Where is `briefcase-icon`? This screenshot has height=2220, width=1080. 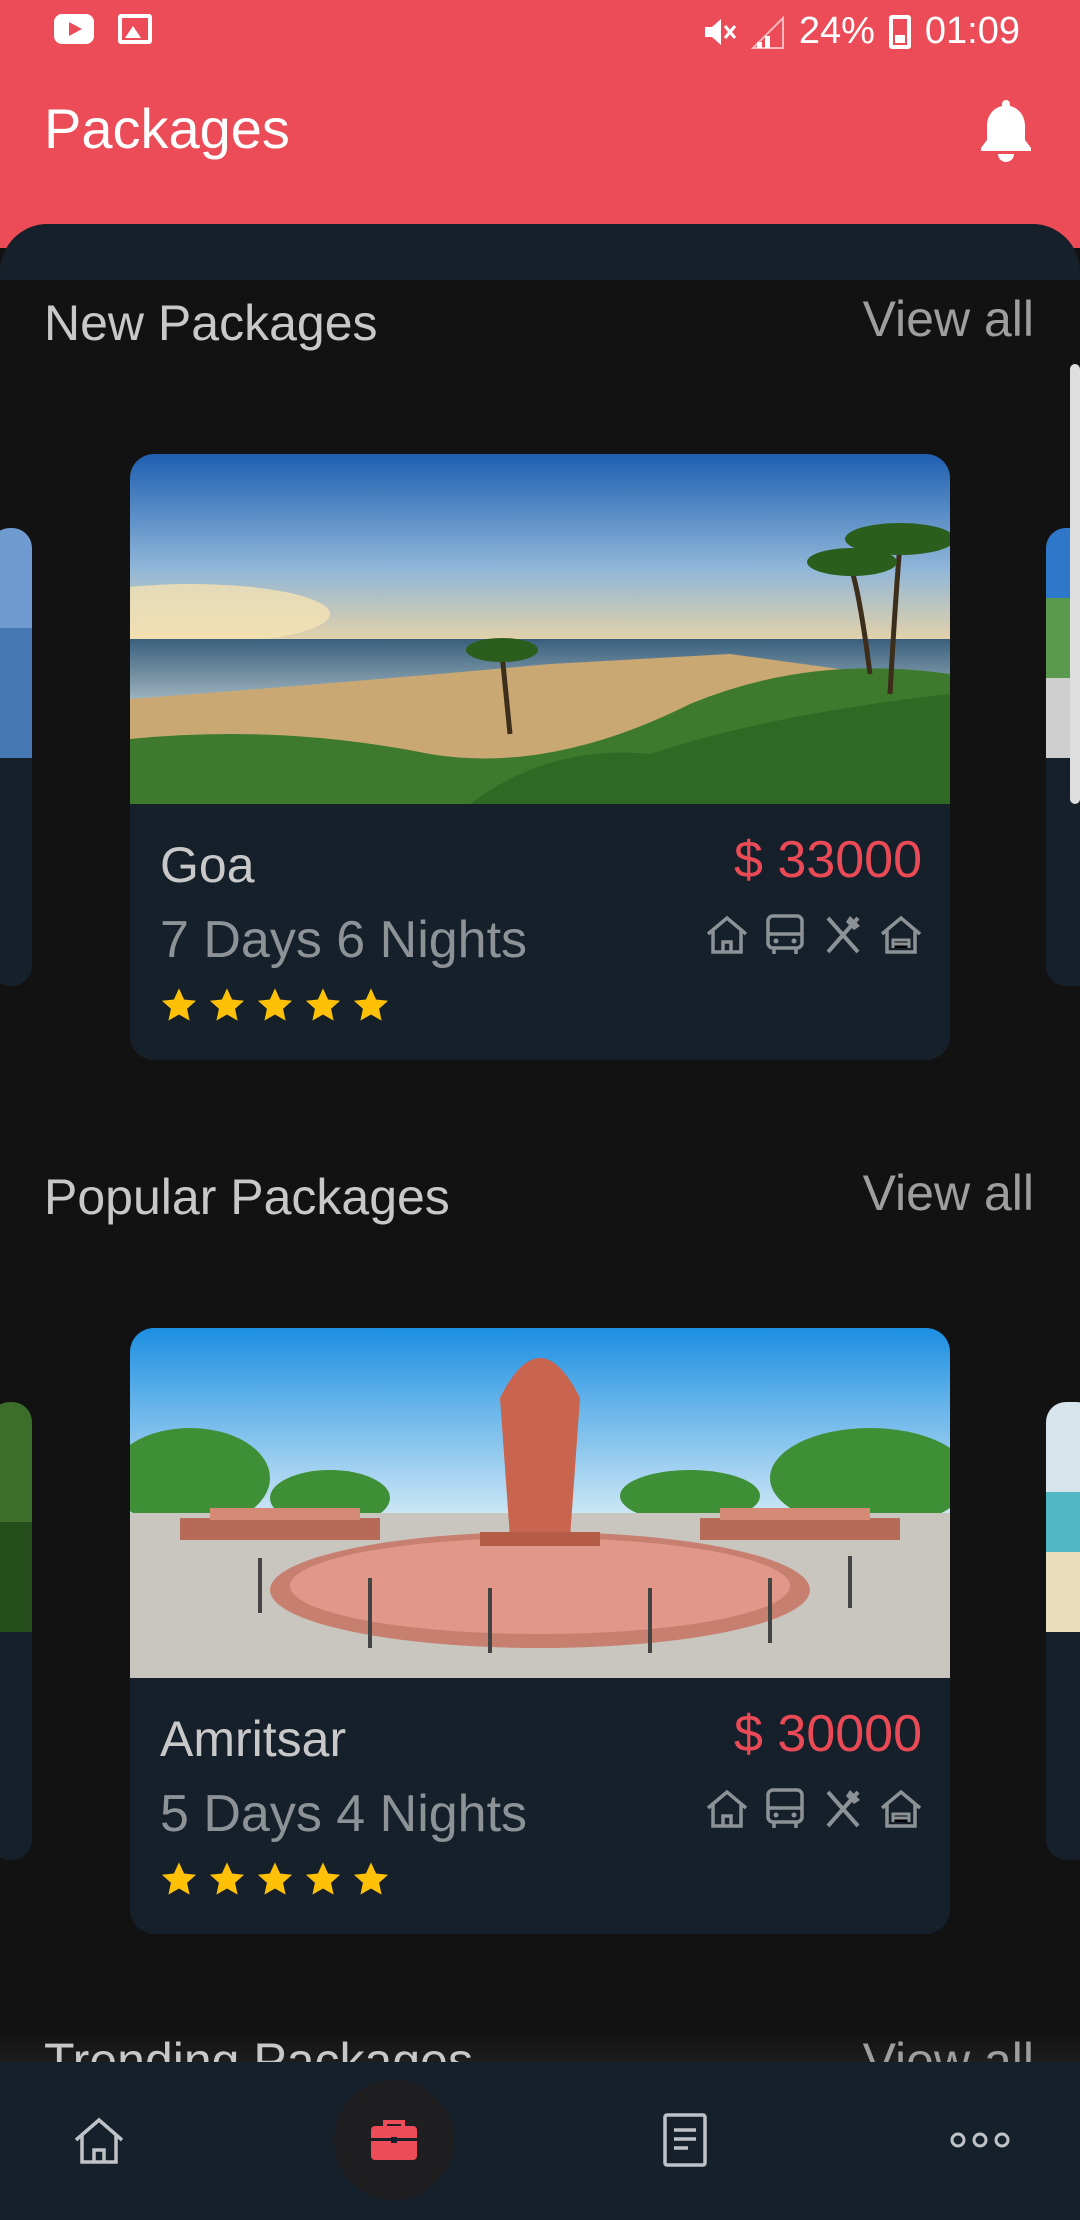
briefcase-icon is located at coordinates (394, 2140).